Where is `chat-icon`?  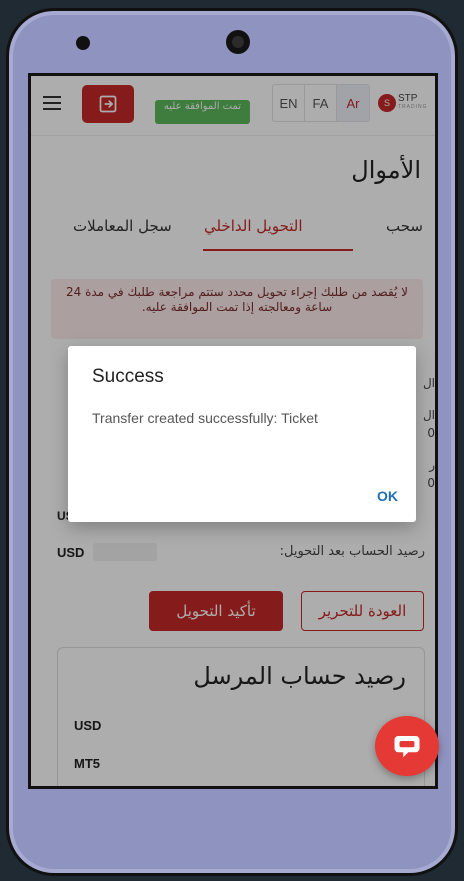 chat-icon is located at coordinates (407, 747).